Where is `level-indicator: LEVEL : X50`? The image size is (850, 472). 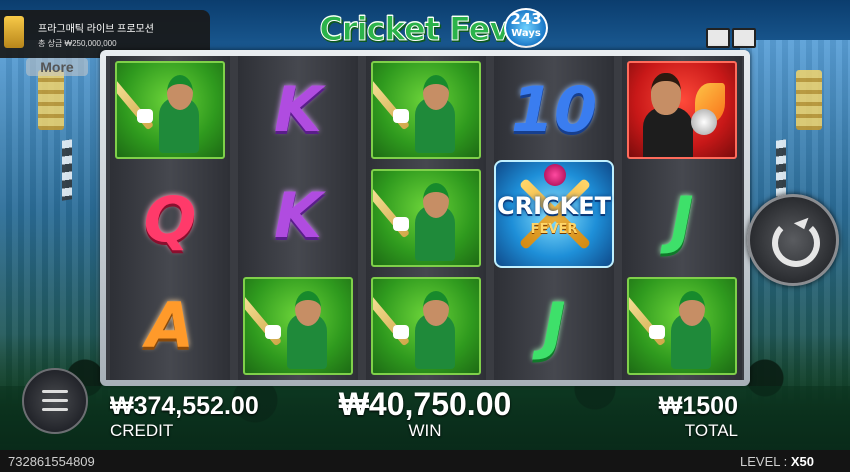 level-indicator: LEVEL : X50 is located at coordinates (777, 461).